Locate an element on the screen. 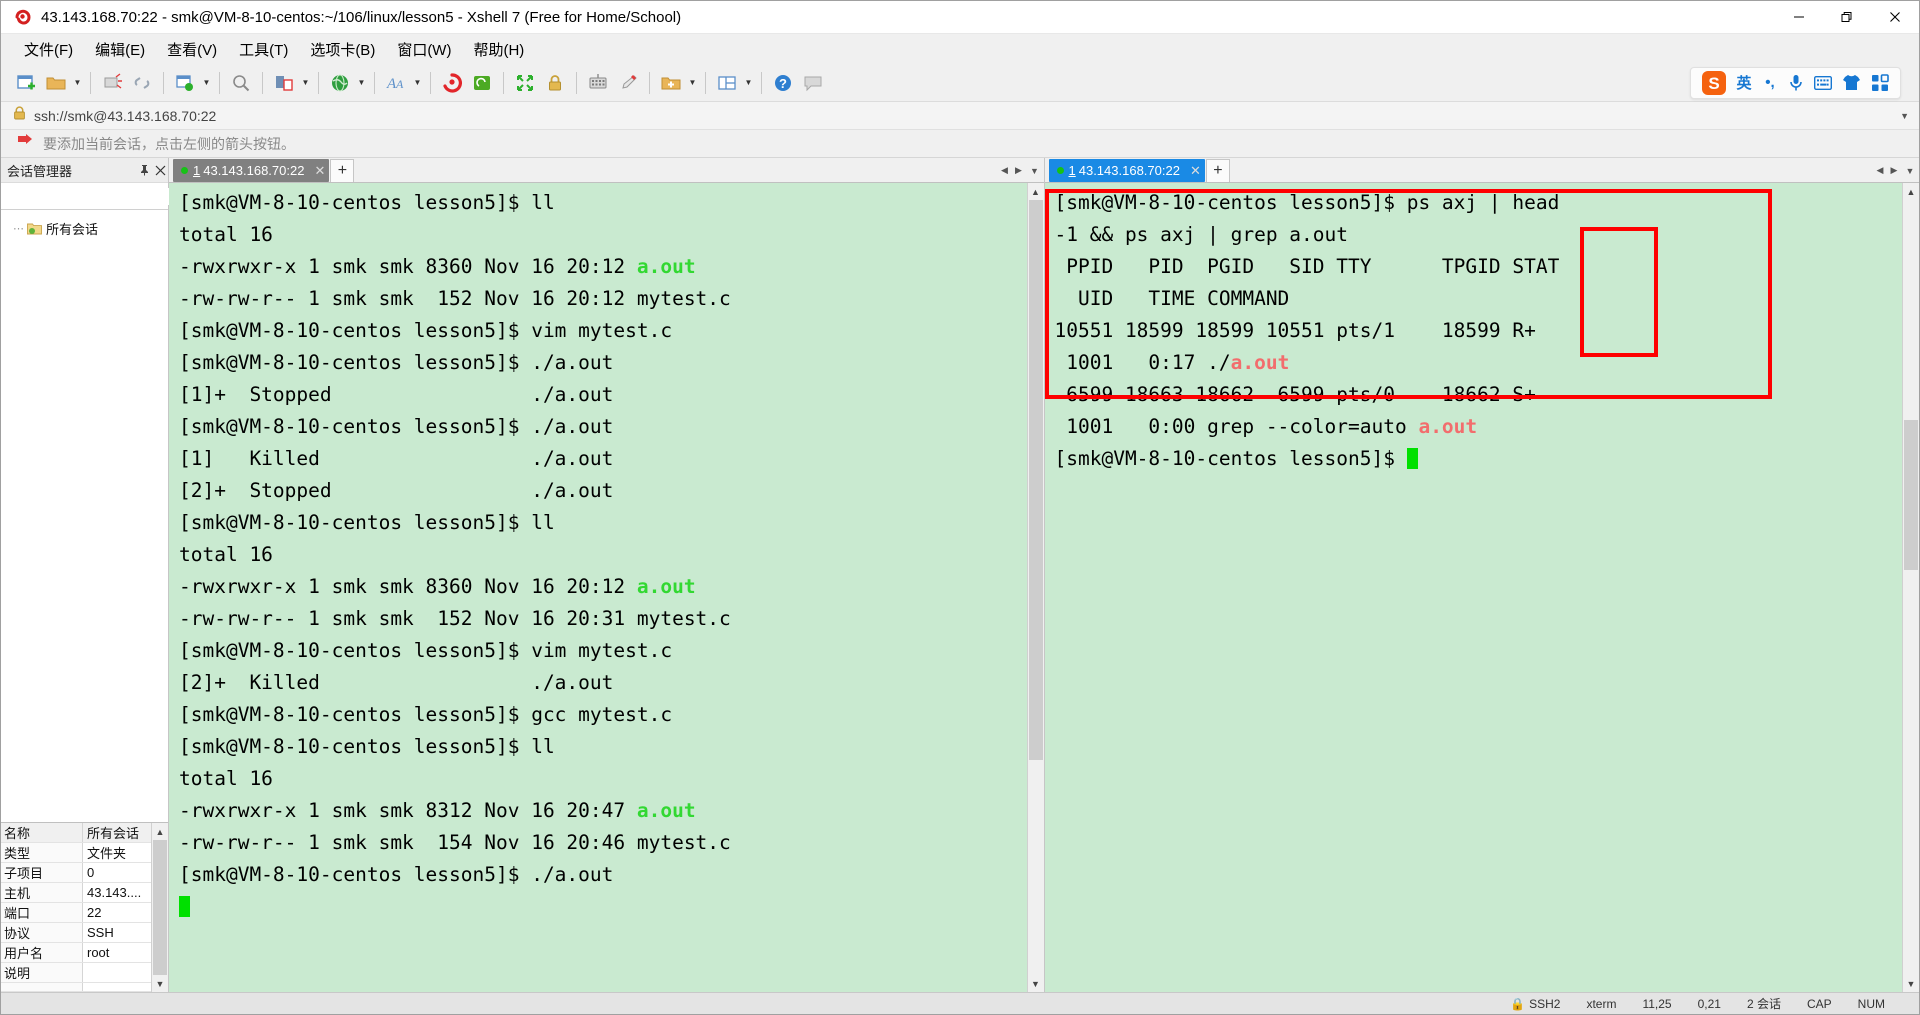  session-search-input is located at coordinates (95, 196).